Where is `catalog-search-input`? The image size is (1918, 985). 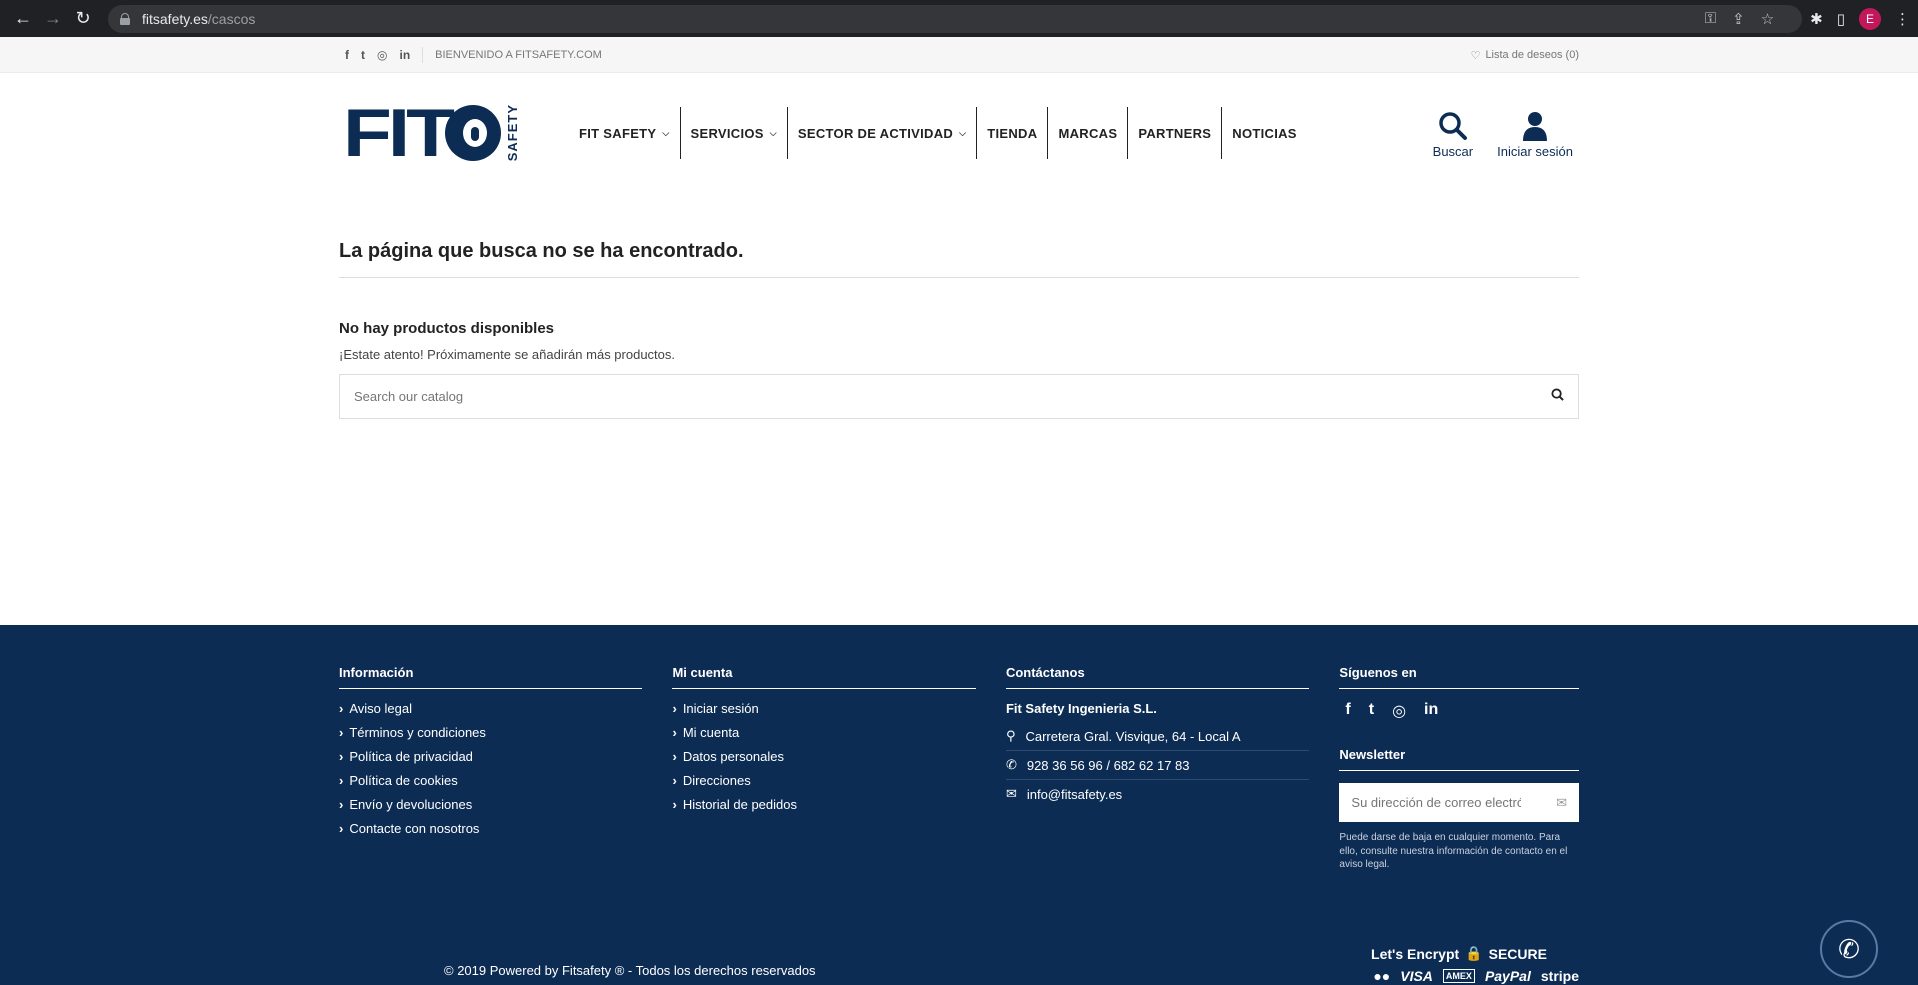 catalog-search-input is located at coordinates (952, 396).